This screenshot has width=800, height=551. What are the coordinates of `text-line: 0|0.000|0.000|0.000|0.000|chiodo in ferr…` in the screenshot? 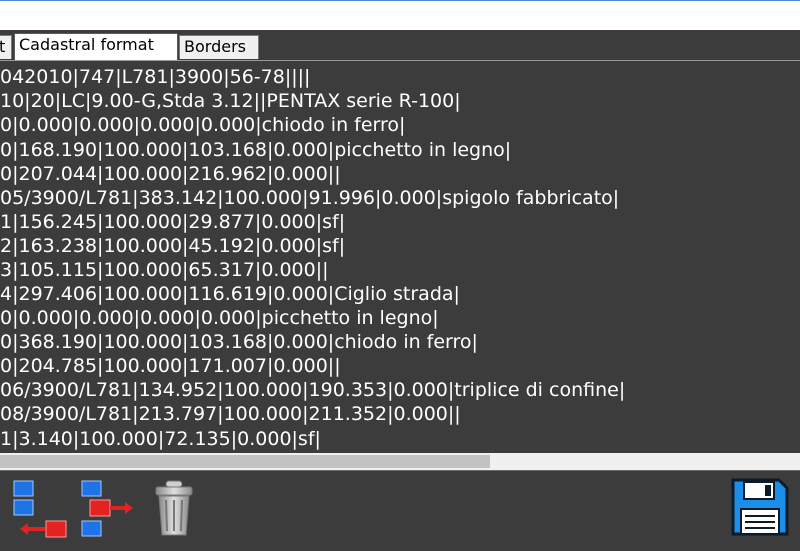 It's located at (203, 125).